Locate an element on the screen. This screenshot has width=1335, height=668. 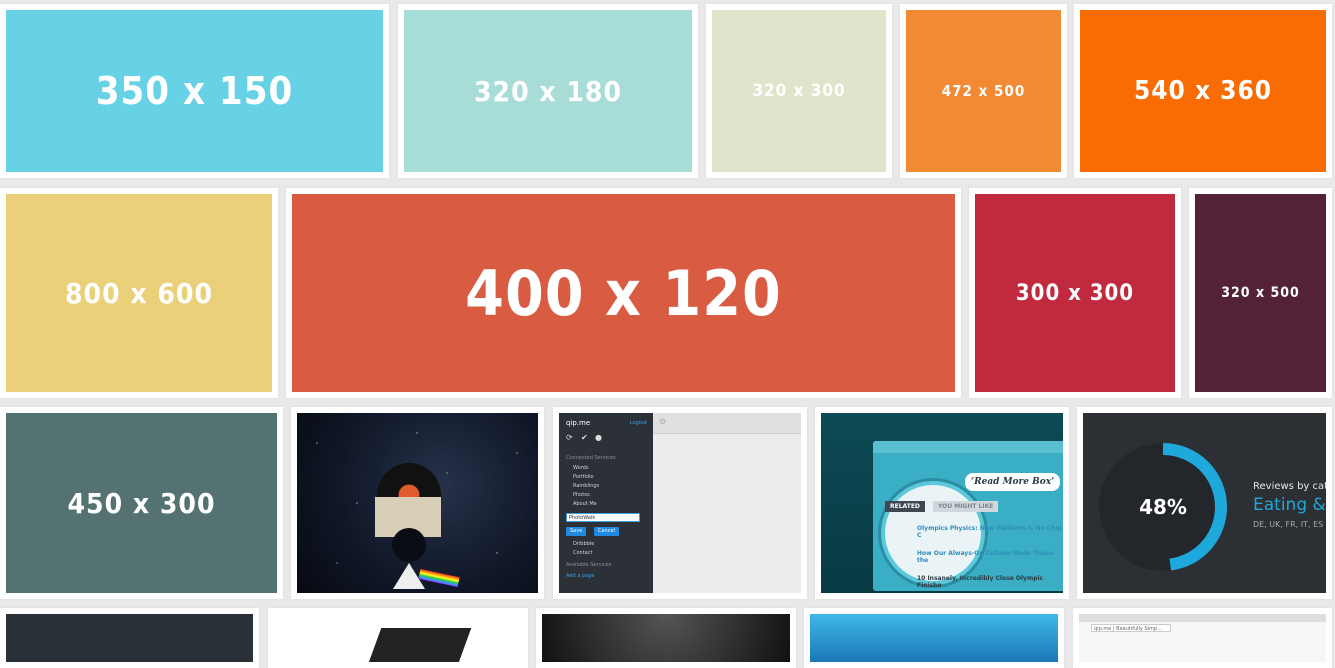
placeholder-image: 320 x 300 is located at coordinates (799, 91).